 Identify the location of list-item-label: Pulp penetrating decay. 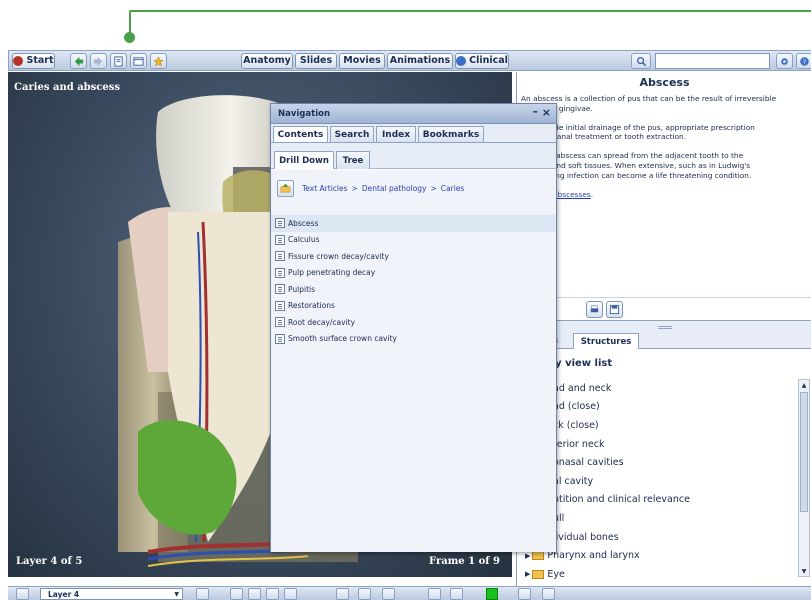
(332, 273).